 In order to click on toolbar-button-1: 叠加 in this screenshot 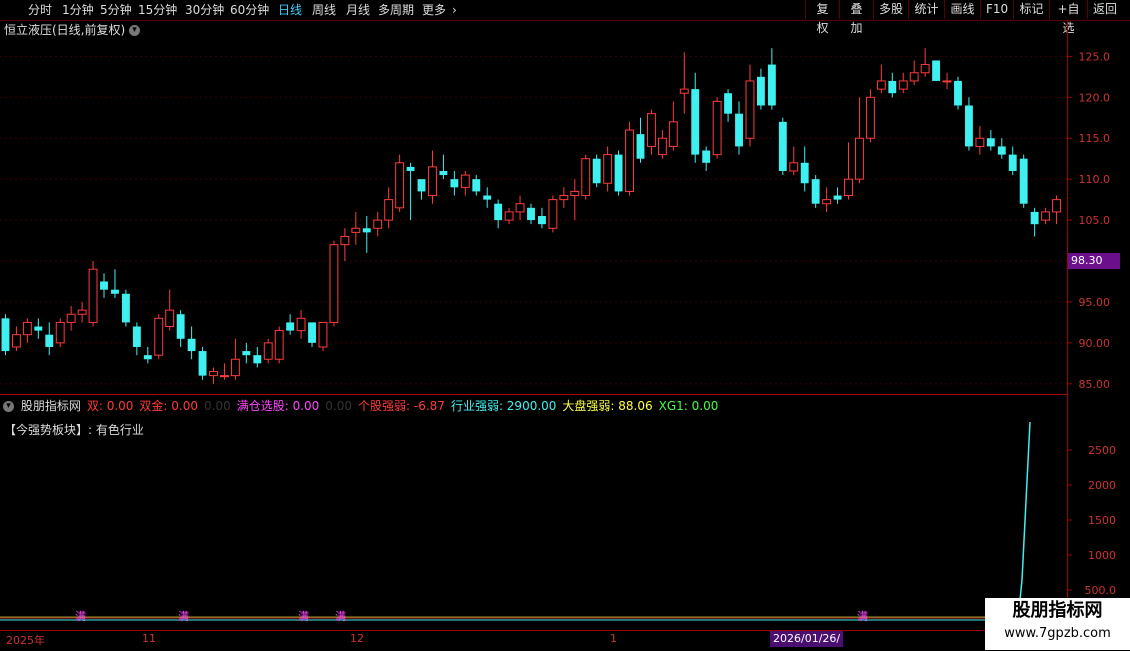, I will do `click(856, 17)`.